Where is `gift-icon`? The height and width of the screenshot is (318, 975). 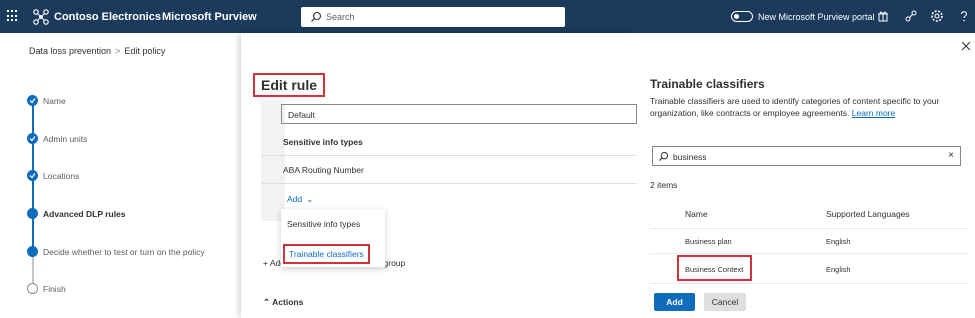 gift-icon is located at coordinates (883, 16).